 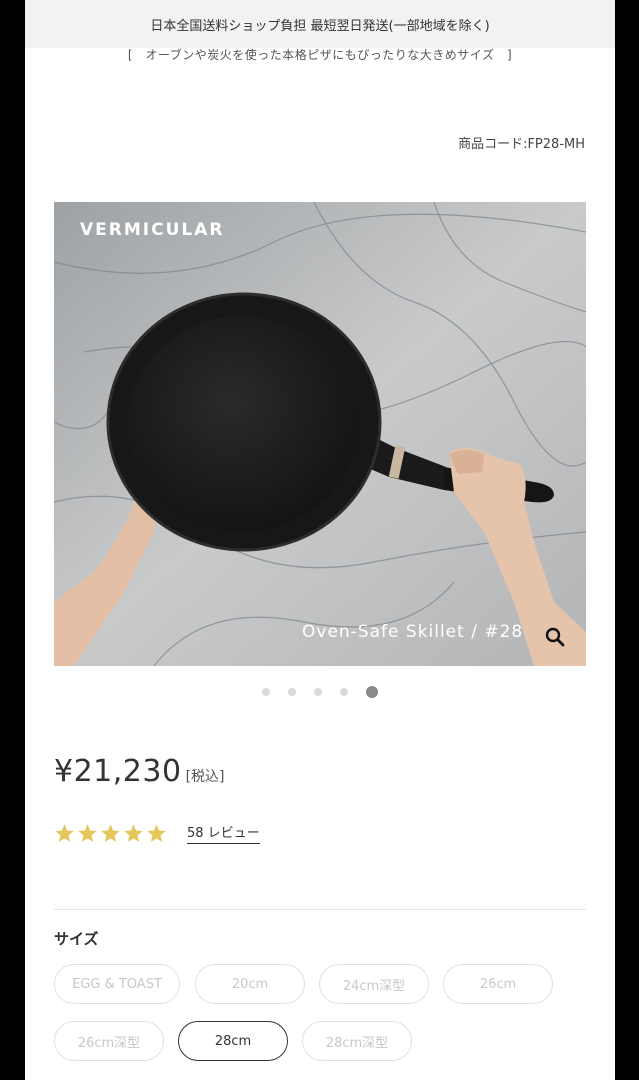 What do you see at coordinates (205, 777) in the screenshot?
I see `tax-label: [税込]` at bounding box center [205, 777].